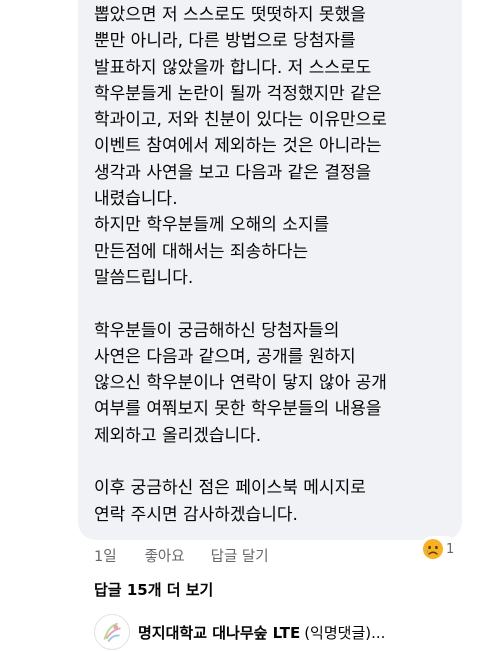 The height and width of the screenshot is (652, 480). I want to click on comment-line: 제외하고 올리겠습니다., so click(178, 435).